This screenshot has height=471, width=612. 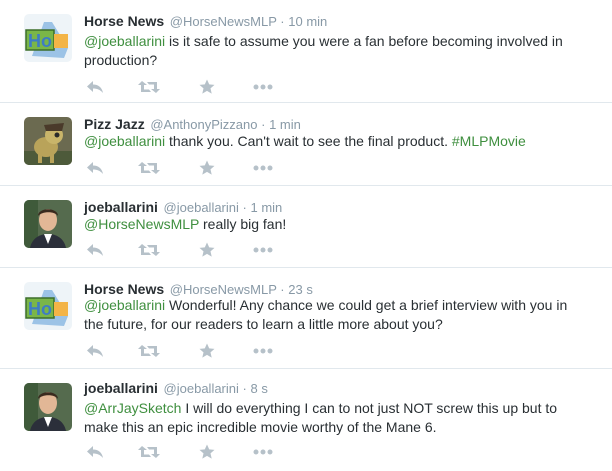 I want to click on mention-link: @HorseNewsMLP, so click(x=141, y=224).